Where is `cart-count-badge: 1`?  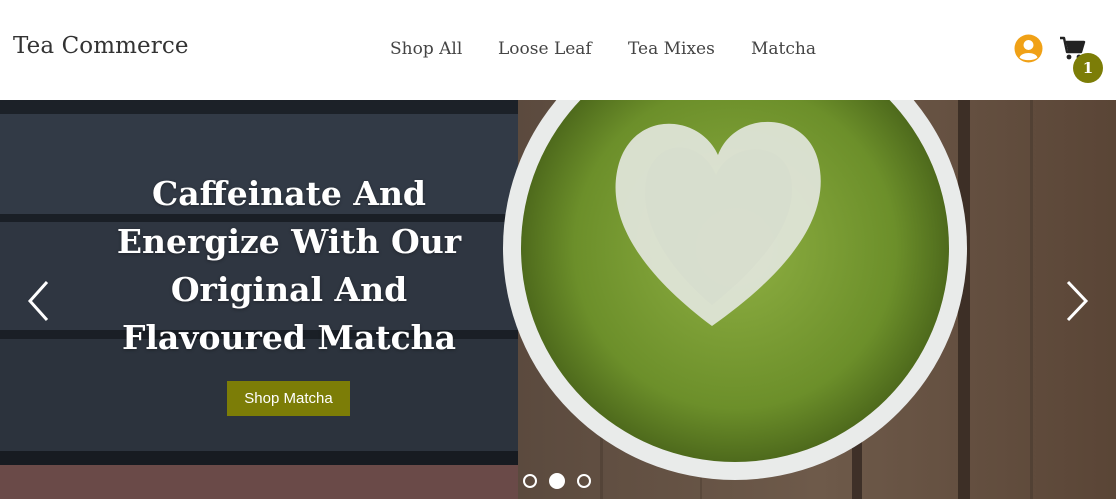 cart-count-badge: 1 is located at coordinates (1088, 68).